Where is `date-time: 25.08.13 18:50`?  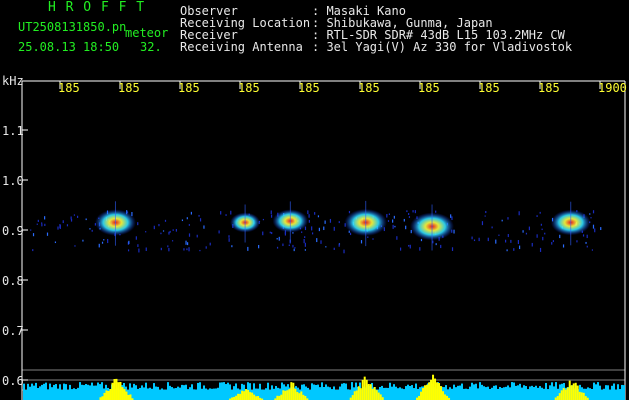 date-time: 25.08.13 18:50 is located at coordinates (69, 47).